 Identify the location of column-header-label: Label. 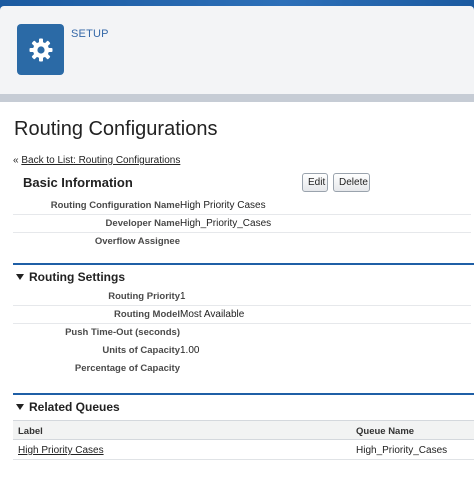
(30, 431).